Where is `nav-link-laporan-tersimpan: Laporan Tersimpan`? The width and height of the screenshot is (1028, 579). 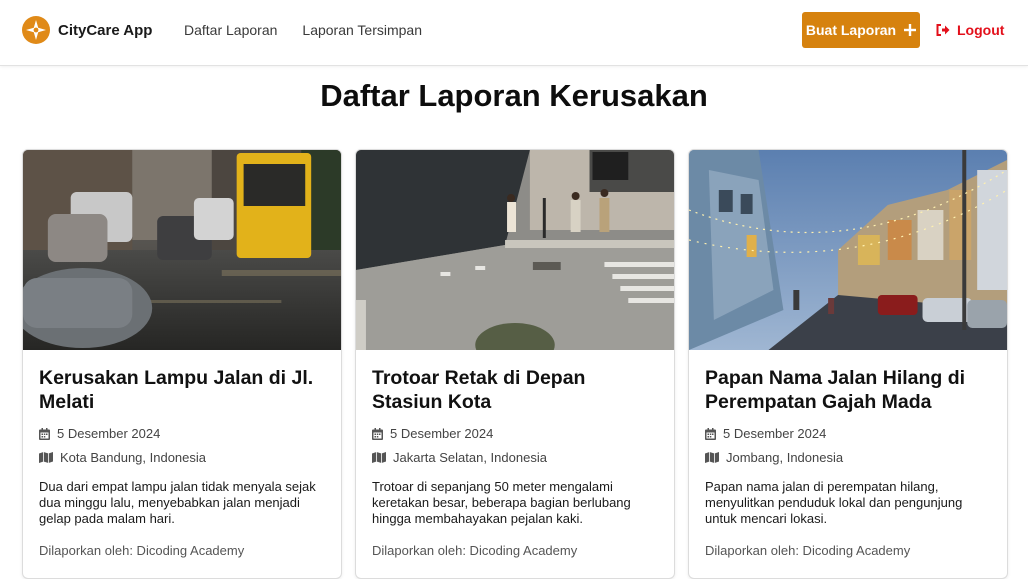 nav-link-laporan-tersimpan: Laporan Tersimpan is located at coordinates (362, 30).